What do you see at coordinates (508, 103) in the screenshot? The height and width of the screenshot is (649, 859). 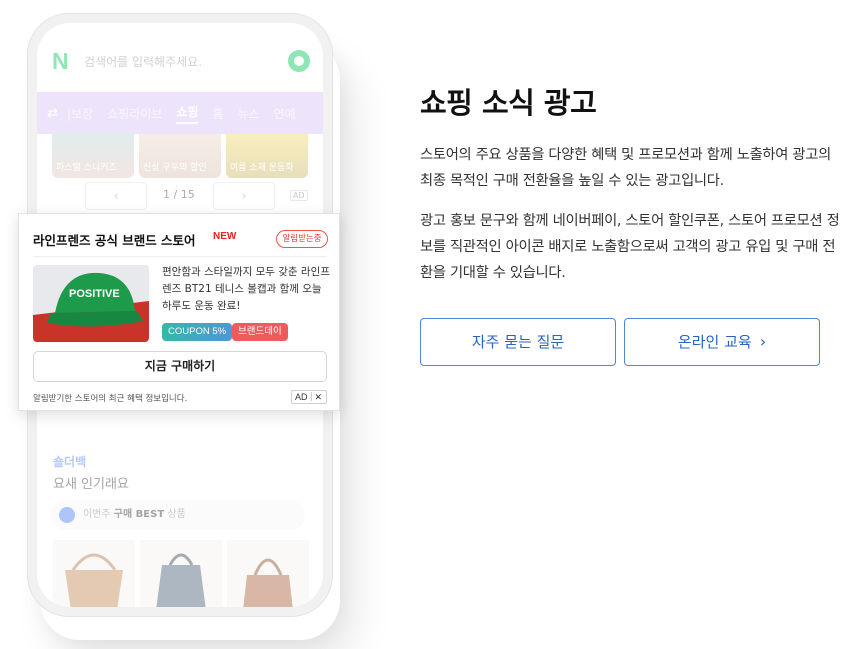 I see `page-title: 쇼핑 소식 광고` at bounding box center [508, 103].